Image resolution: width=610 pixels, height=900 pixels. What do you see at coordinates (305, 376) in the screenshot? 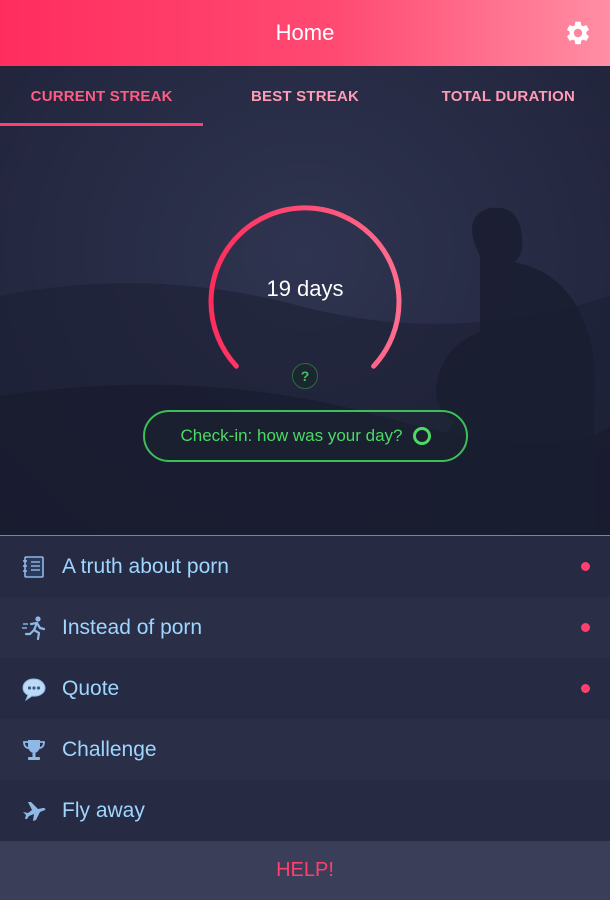
I see `streak-help-button: ?` at bounding box center [305, 376].